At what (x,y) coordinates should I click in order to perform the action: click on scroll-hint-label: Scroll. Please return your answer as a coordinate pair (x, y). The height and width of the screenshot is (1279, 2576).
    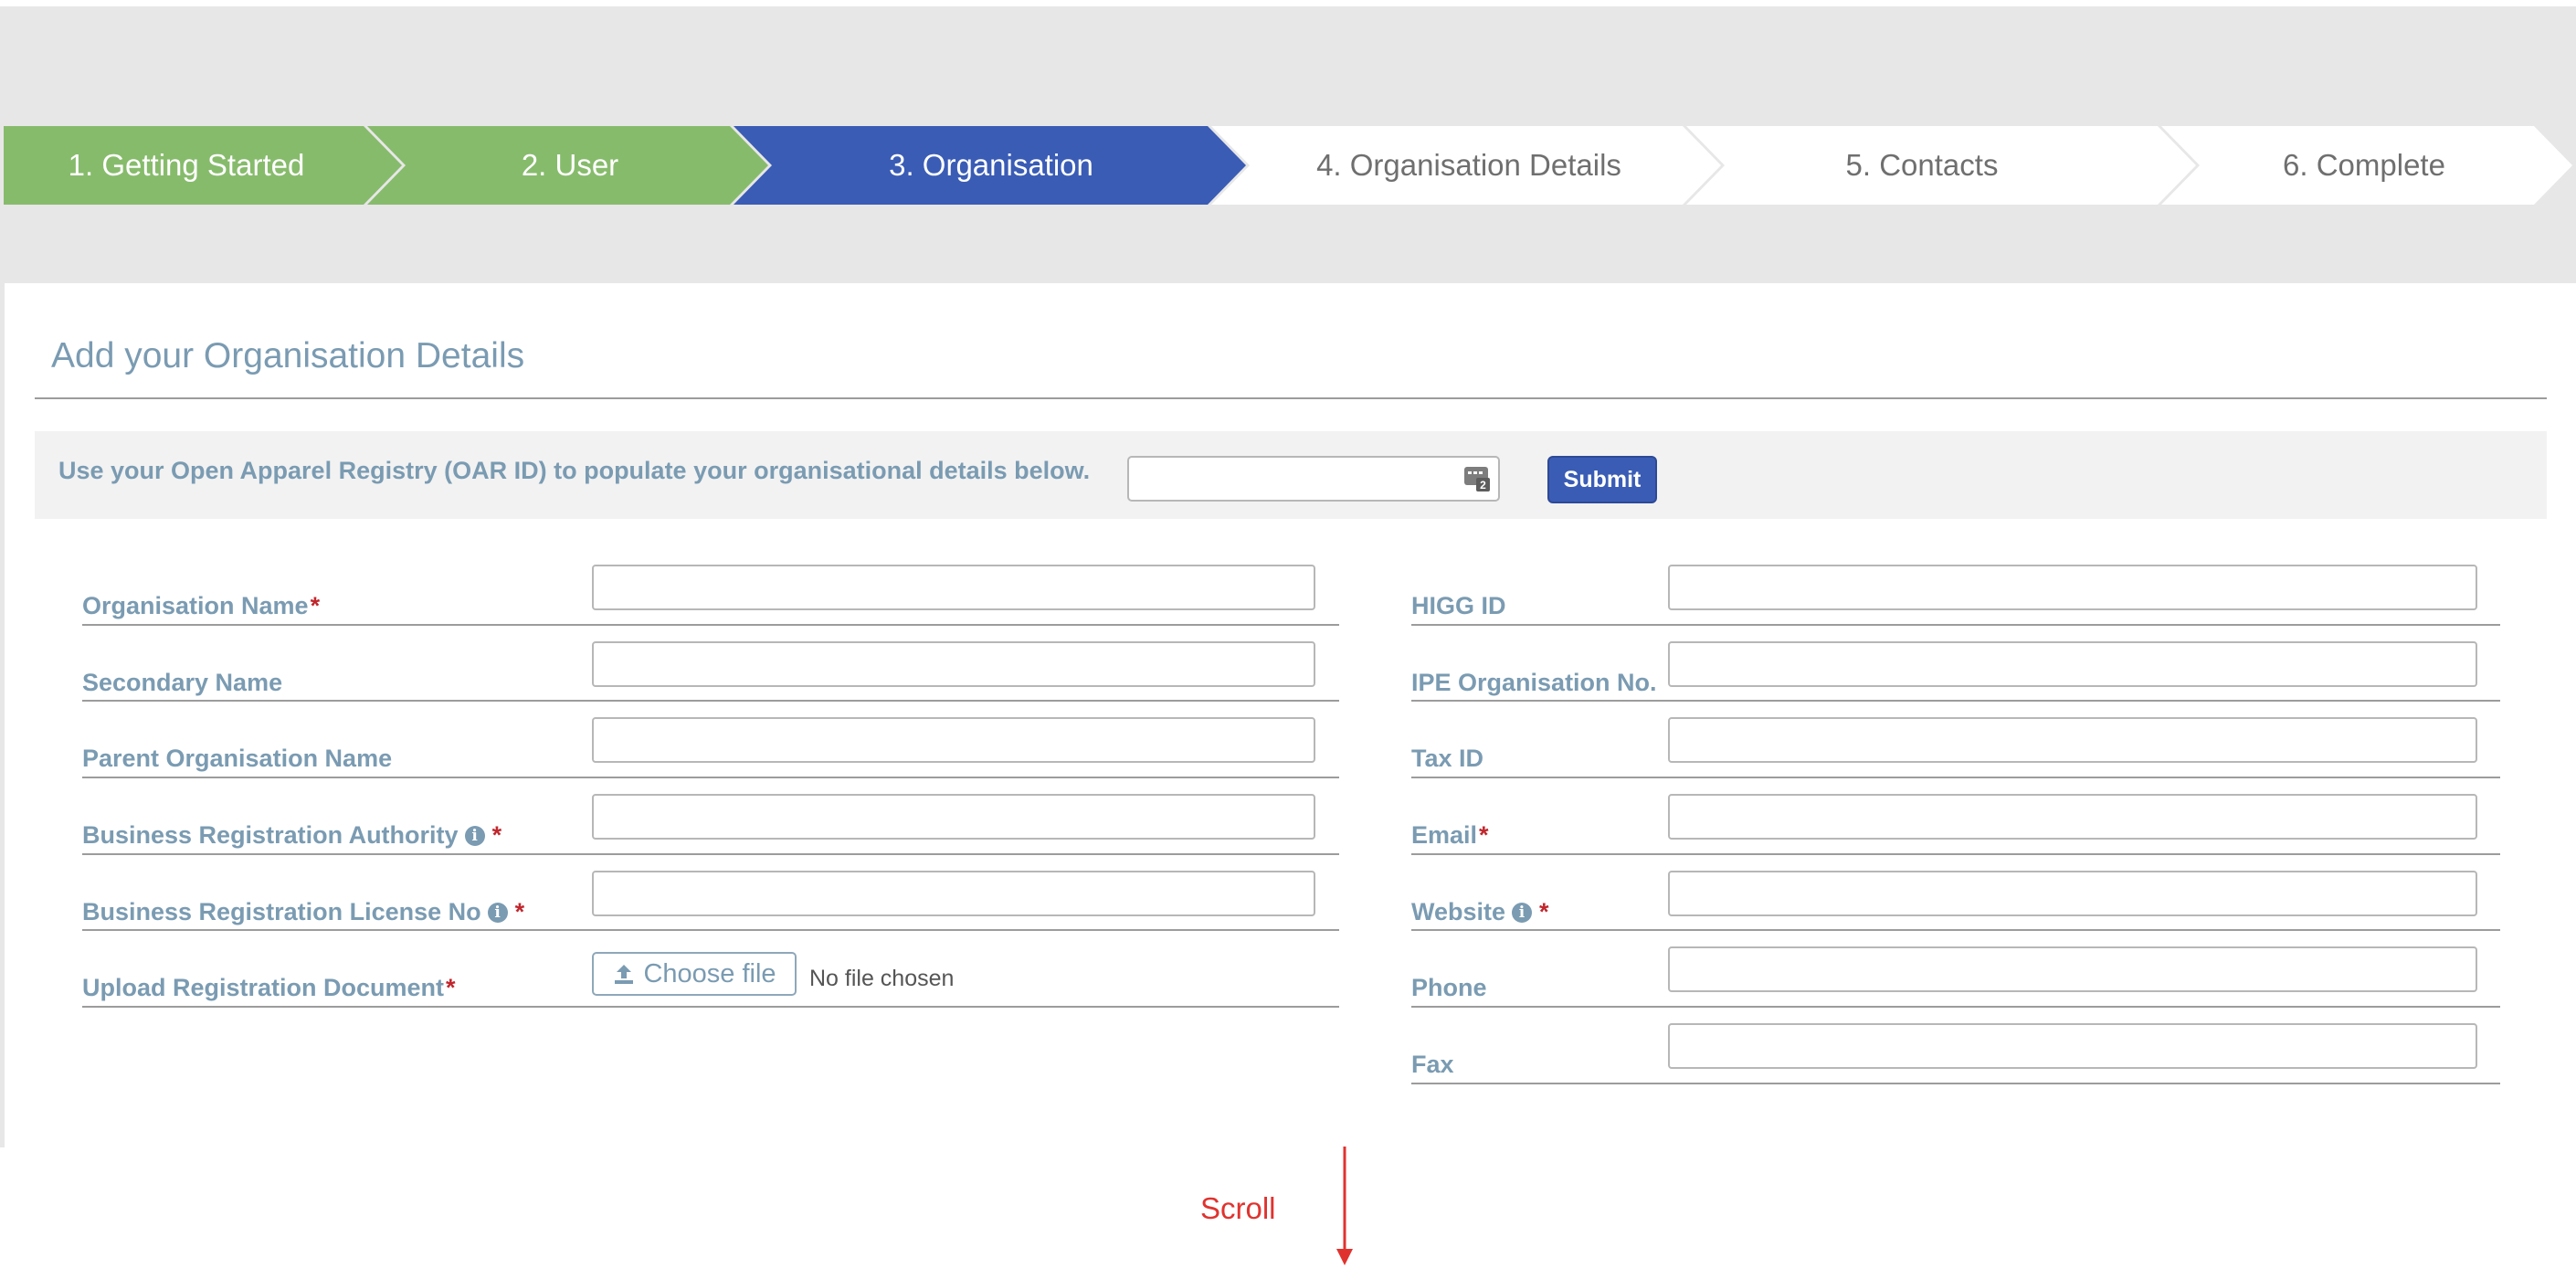
    Looking at the image, I should click on (1238, 1208).